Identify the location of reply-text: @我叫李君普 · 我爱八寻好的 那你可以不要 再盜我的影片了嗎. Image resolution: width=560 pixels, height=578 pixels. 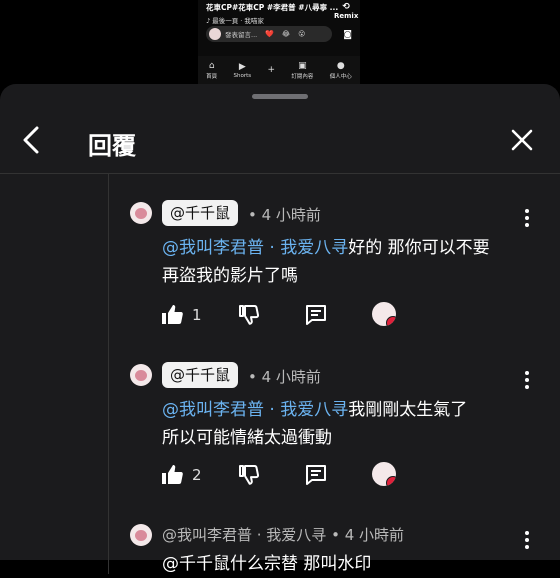
(347, 262).